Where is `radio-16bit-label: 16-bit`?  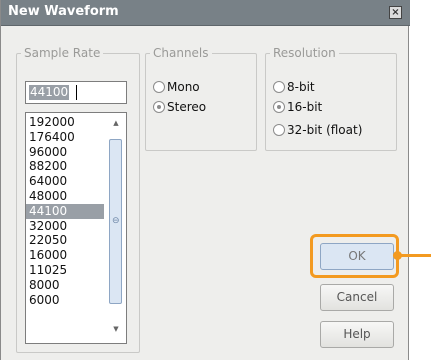
radio-16bit-label: 16-bit is located at coordinates (305, 107).